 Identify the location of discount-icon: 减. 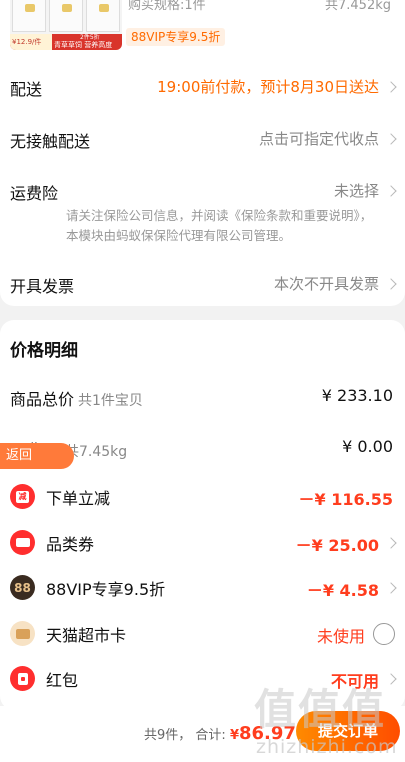
(22, 496).